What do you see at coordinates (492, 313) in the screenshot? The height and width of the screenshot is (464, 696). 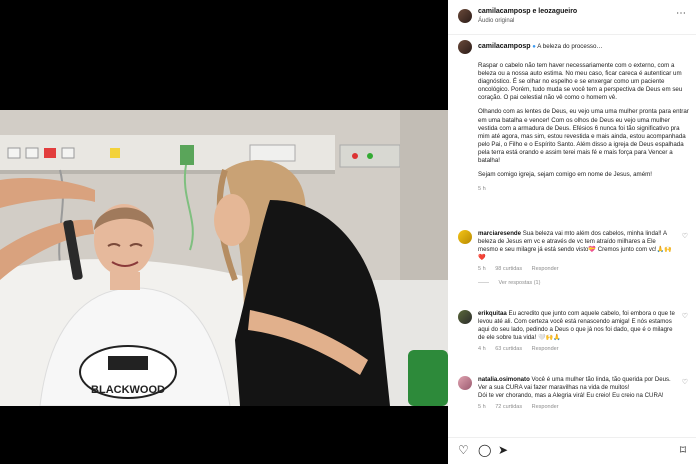 I see `comment-username: erikquitaa` at bounding box center [492, 313].